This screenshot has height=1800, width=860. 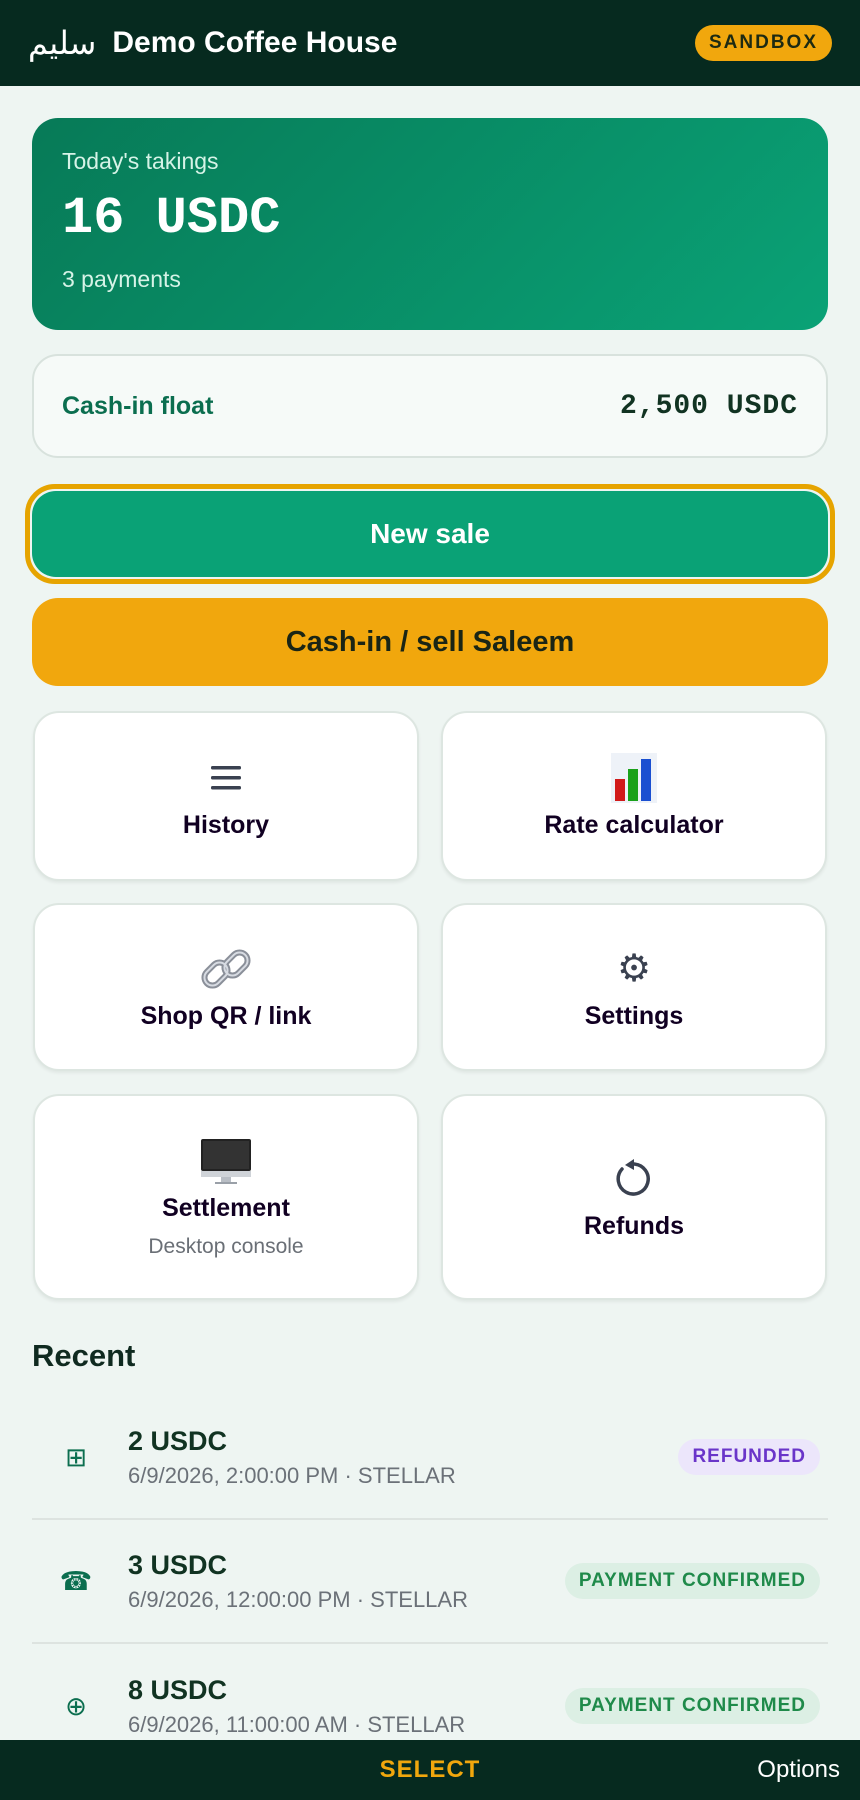 I want to click on float-value: 2,500 USDC, so click(x=708, y=406).